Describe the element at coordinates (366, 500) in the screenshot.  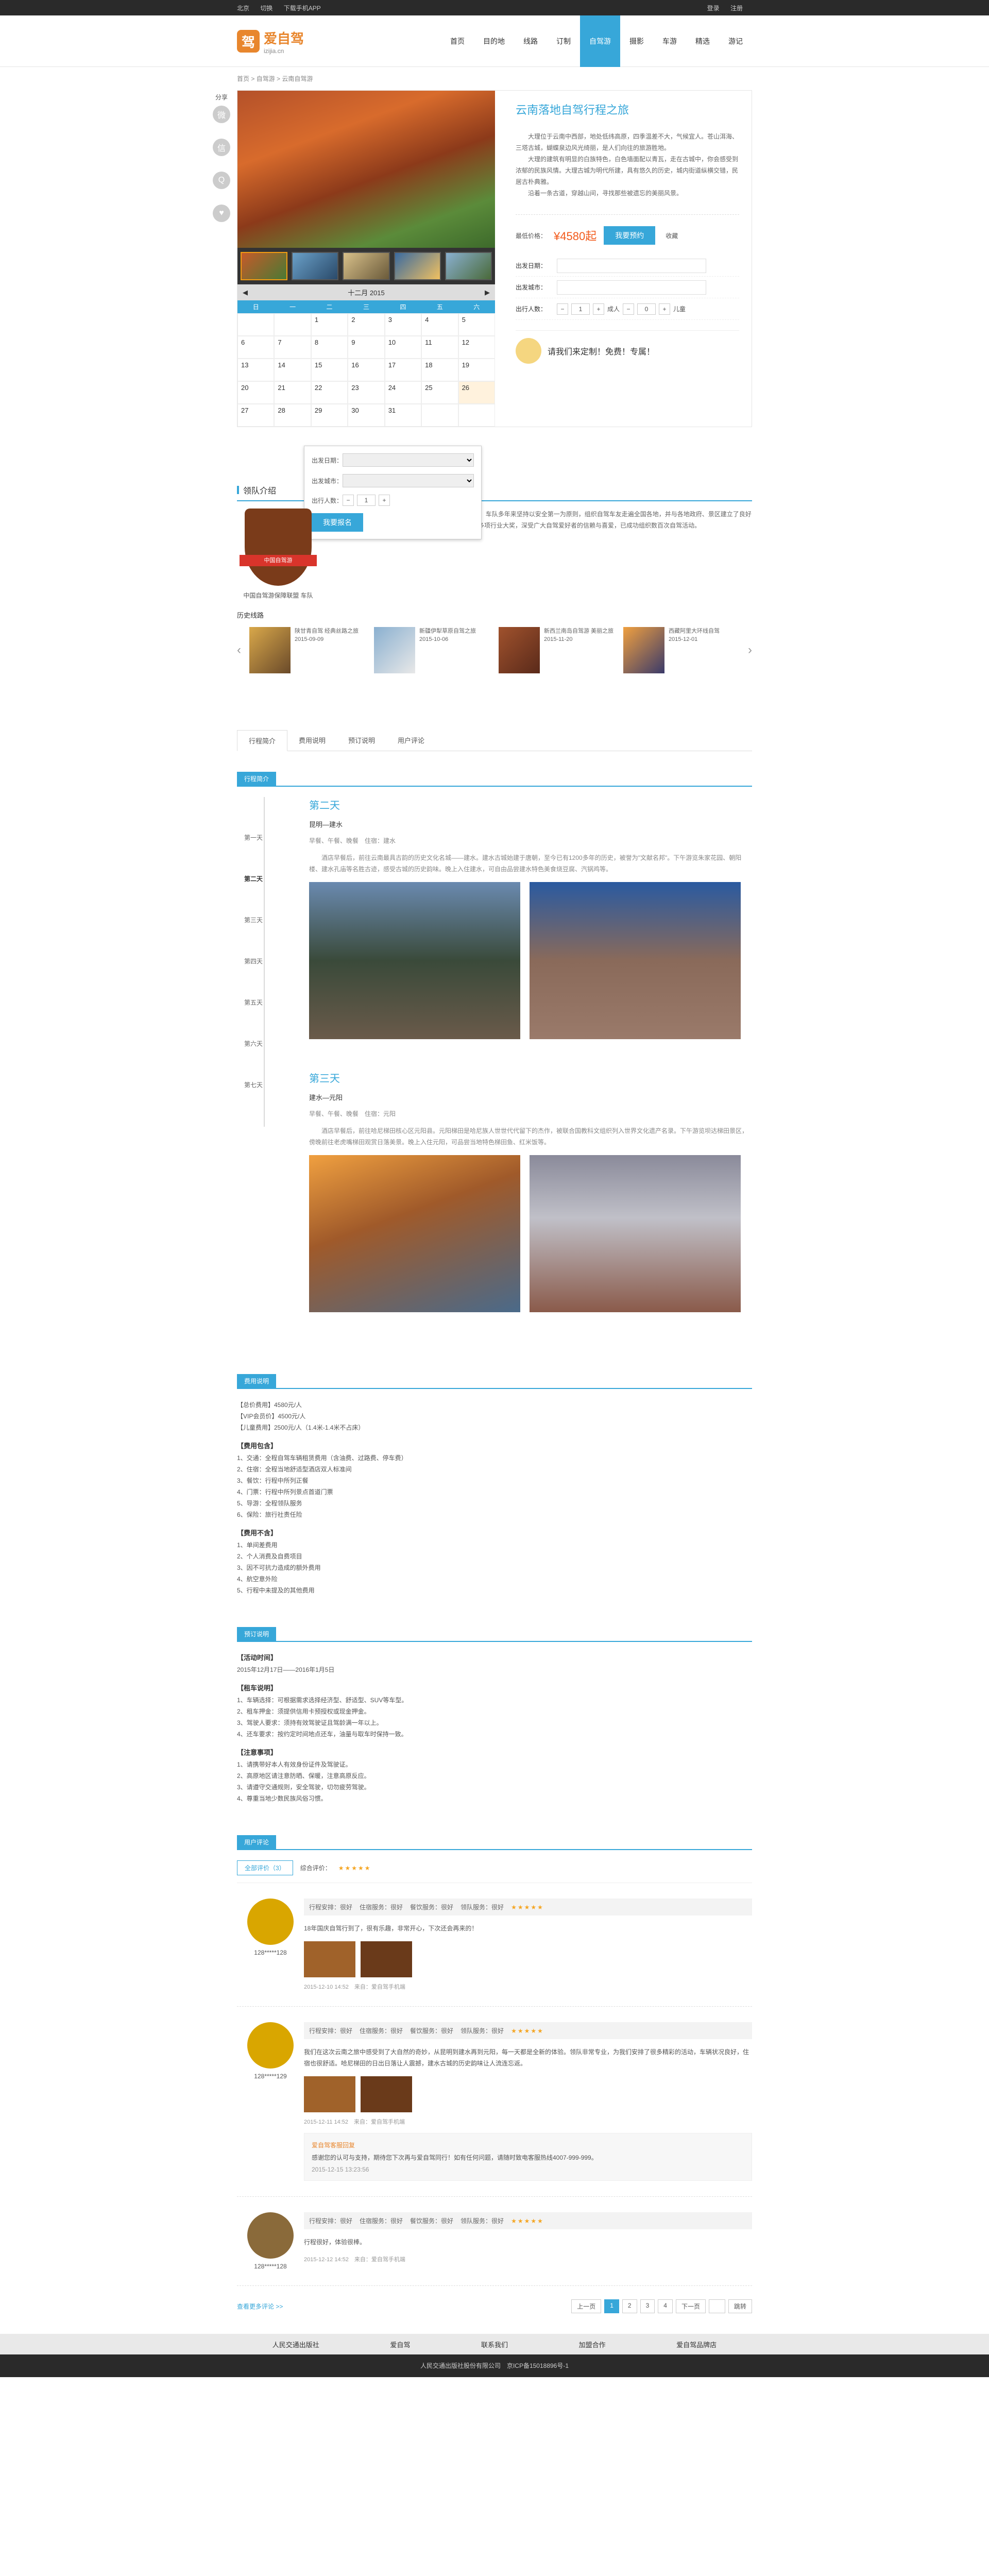
I see `popup-count: 1` at that location.